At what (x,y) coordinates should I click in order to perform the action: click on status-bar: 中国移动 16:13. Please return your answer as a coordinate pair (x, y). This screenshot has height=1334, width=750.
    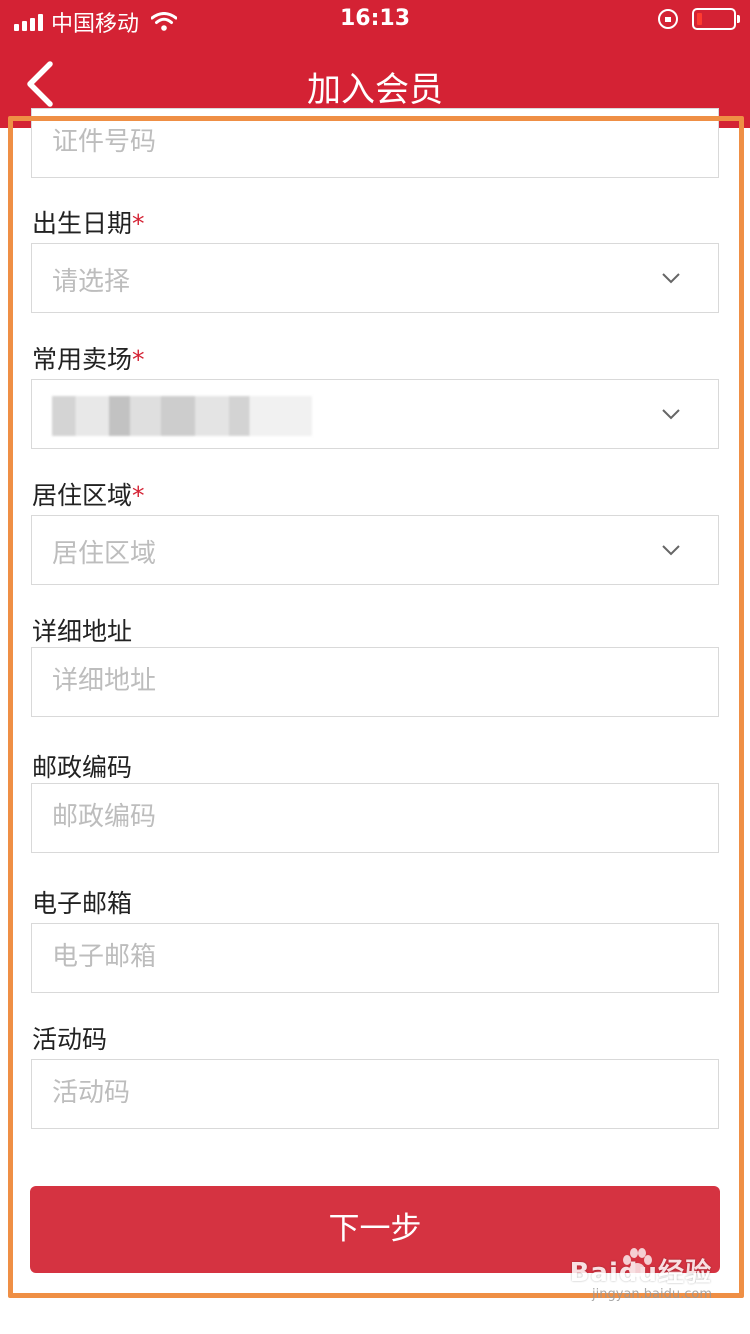
    Looking at the image, I should click on (375, 20).